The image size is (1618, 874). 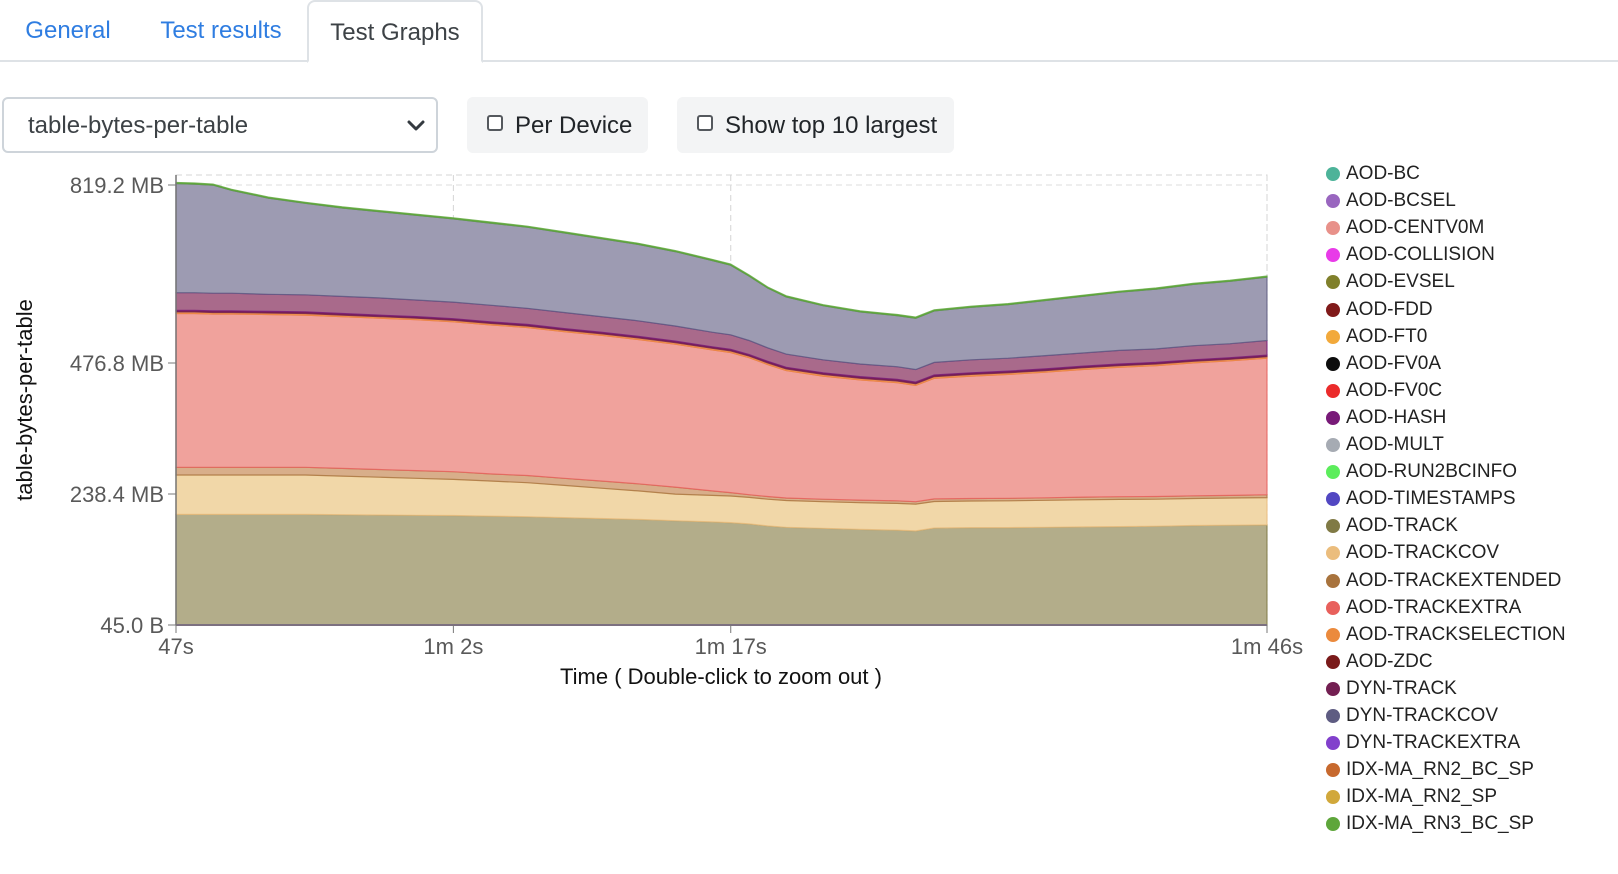 What do you see at coordinates (117, 185) in the screenshot?
I see `y-tick-label: 819.2 MB` at bounding box center [117, 185].